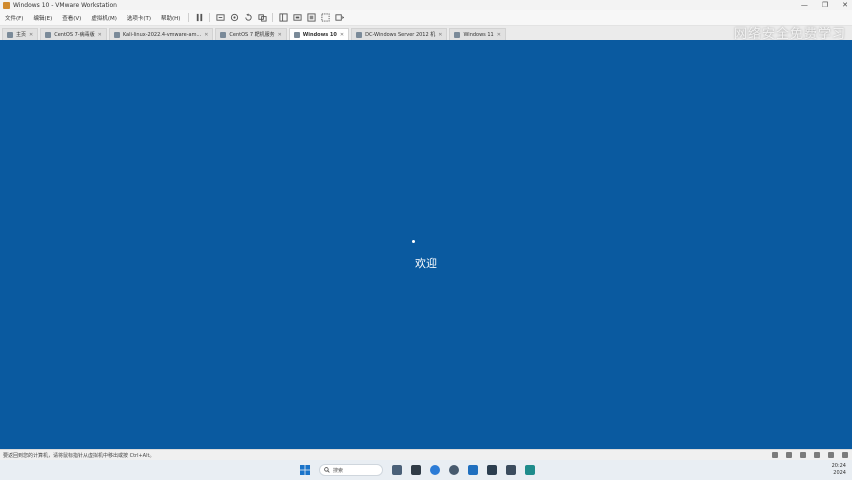 This screenshot has height=480, width=852. I want to click on start-button, so click(305, 470).